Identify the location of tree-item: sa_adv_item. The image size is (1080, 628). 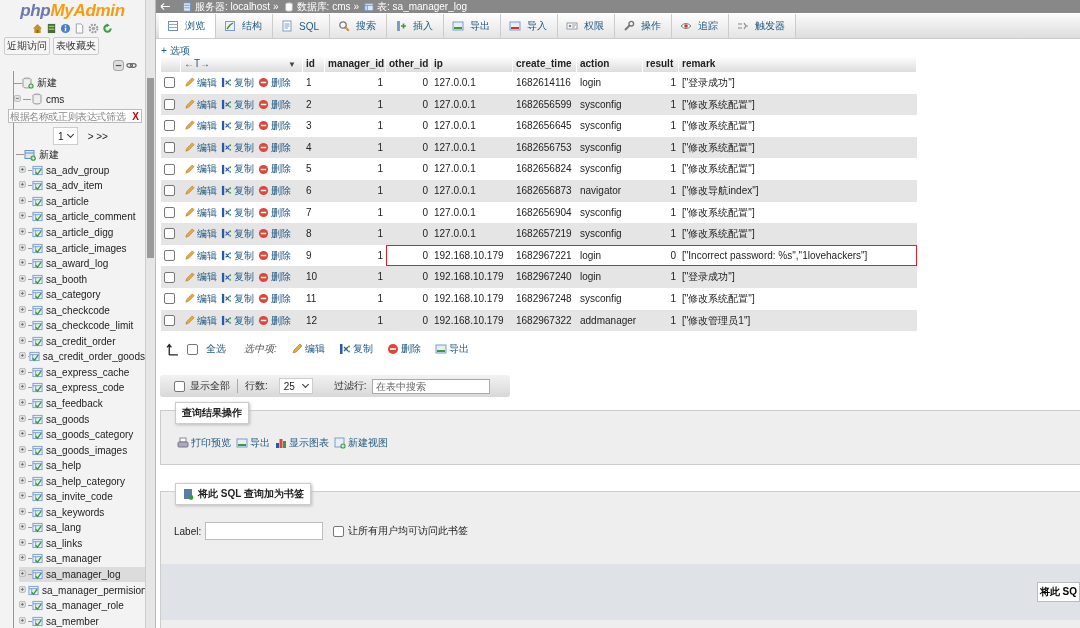
(74, 186).